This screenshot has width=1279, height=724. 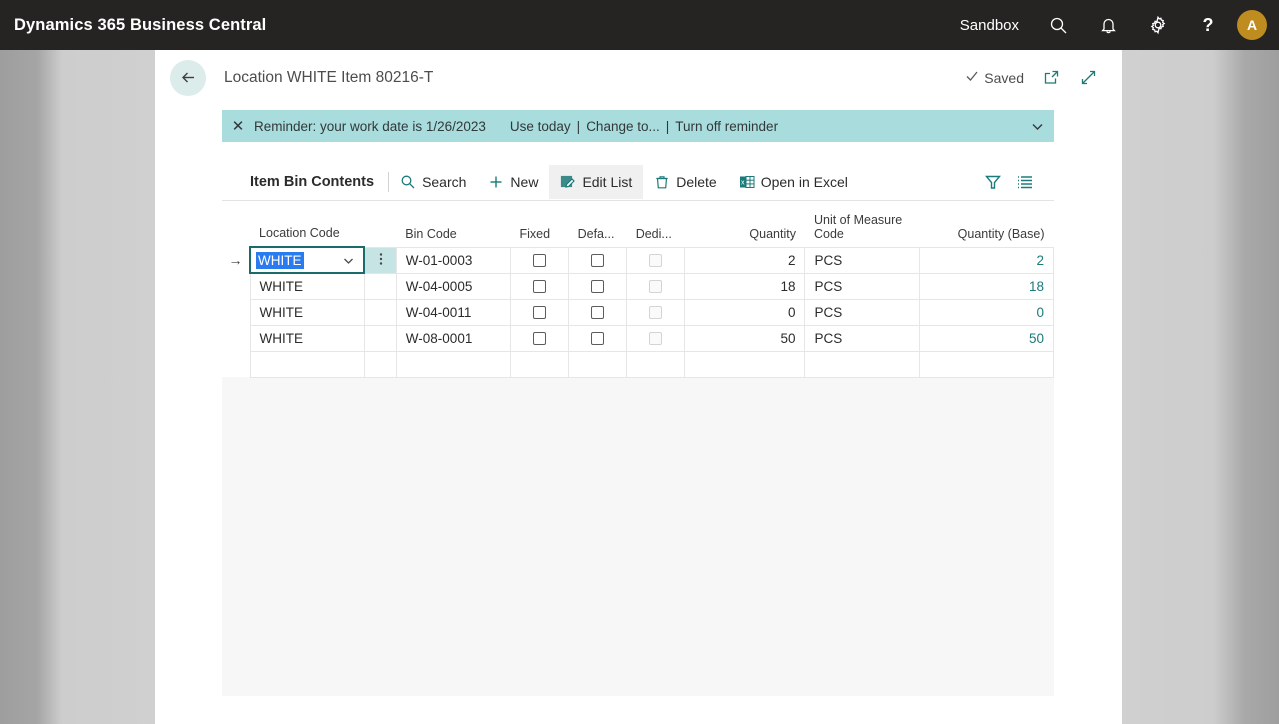 I want to click on dialog-back-button, so click(x=188, y=77).